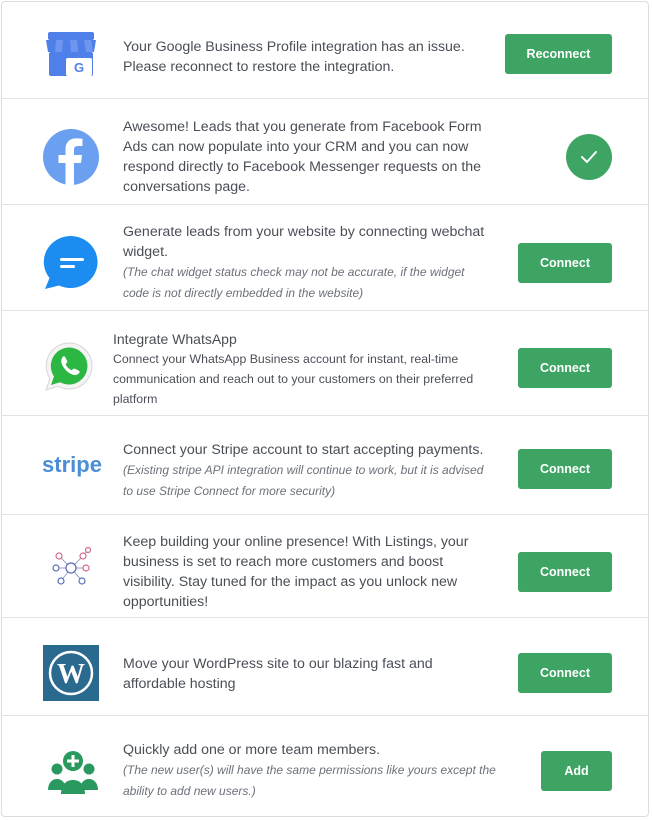  Describe the element at coordinates (565, 572) in the screenshot. I see `connect-listings-button: Connect` at that location.